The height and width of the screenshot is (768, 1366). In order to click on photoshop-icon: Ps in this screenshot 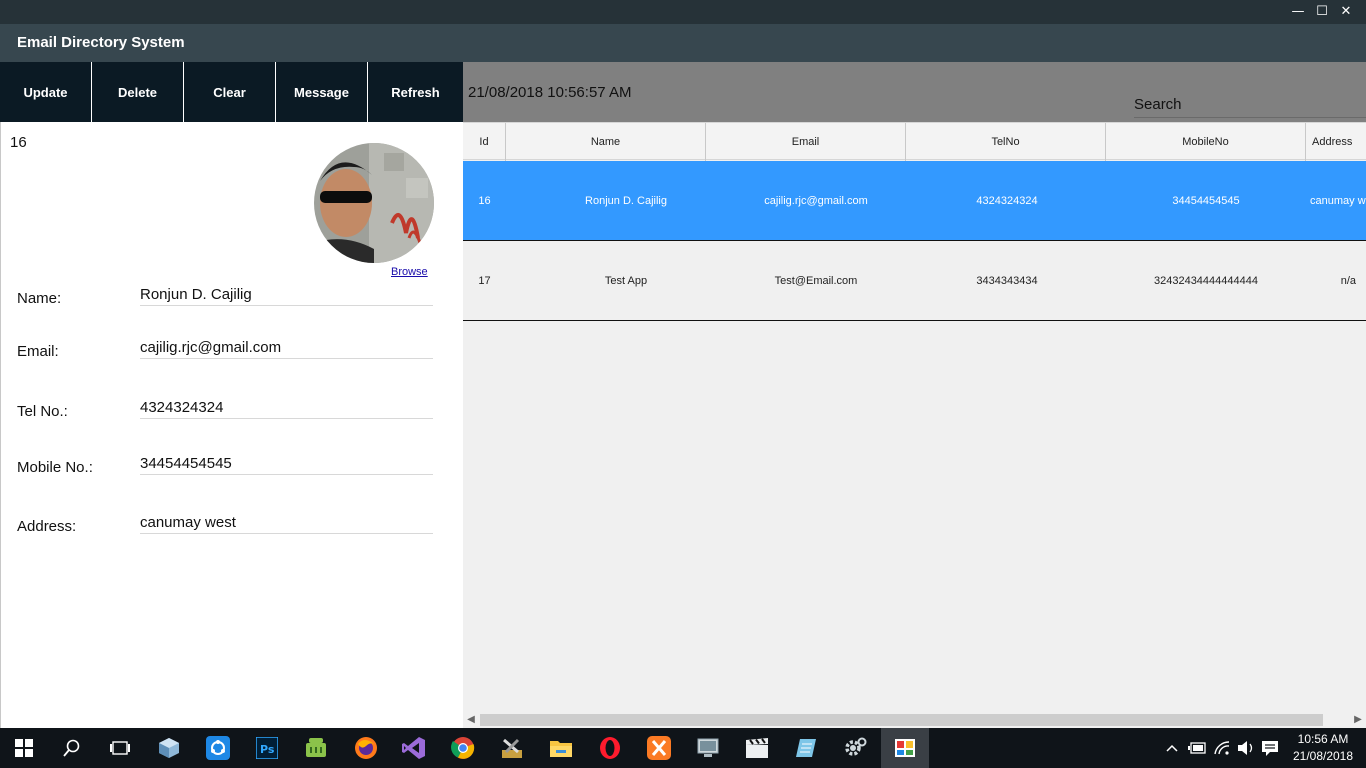, I will do `click(267, 748)`.